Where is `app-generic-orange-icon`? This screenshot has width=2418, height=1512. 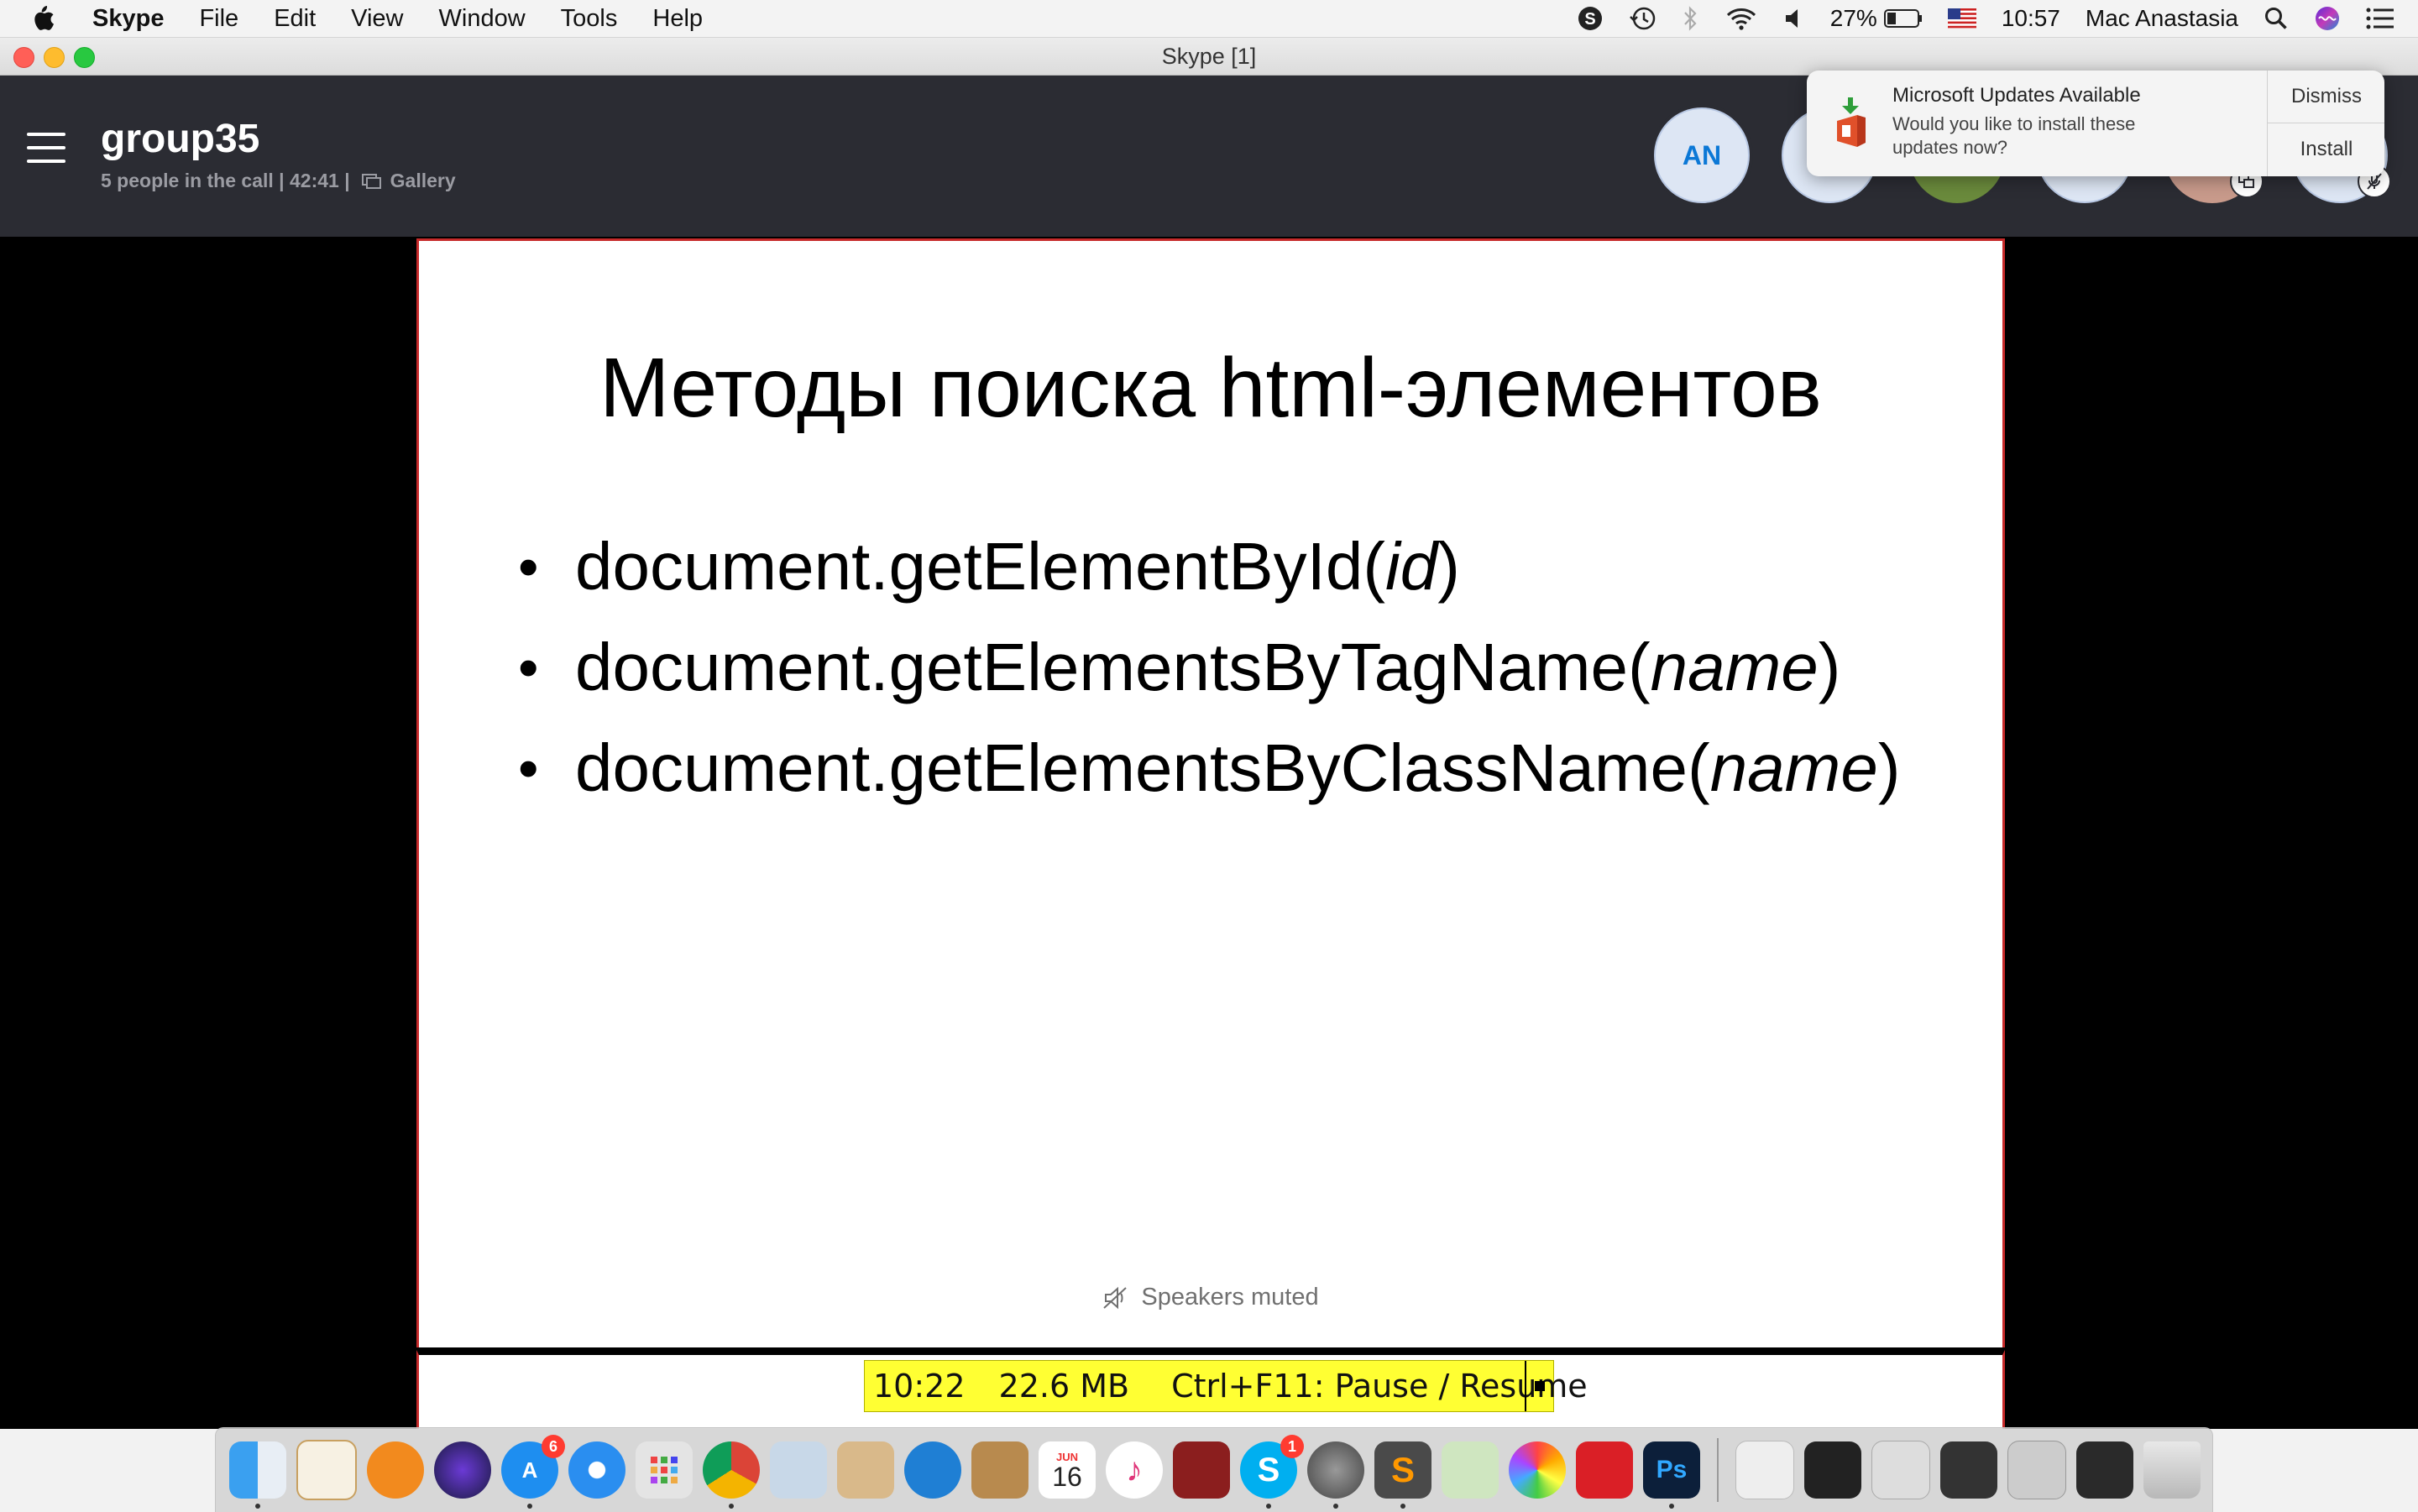
app-generic-orange-icon is located at coordinates (395, 1470).